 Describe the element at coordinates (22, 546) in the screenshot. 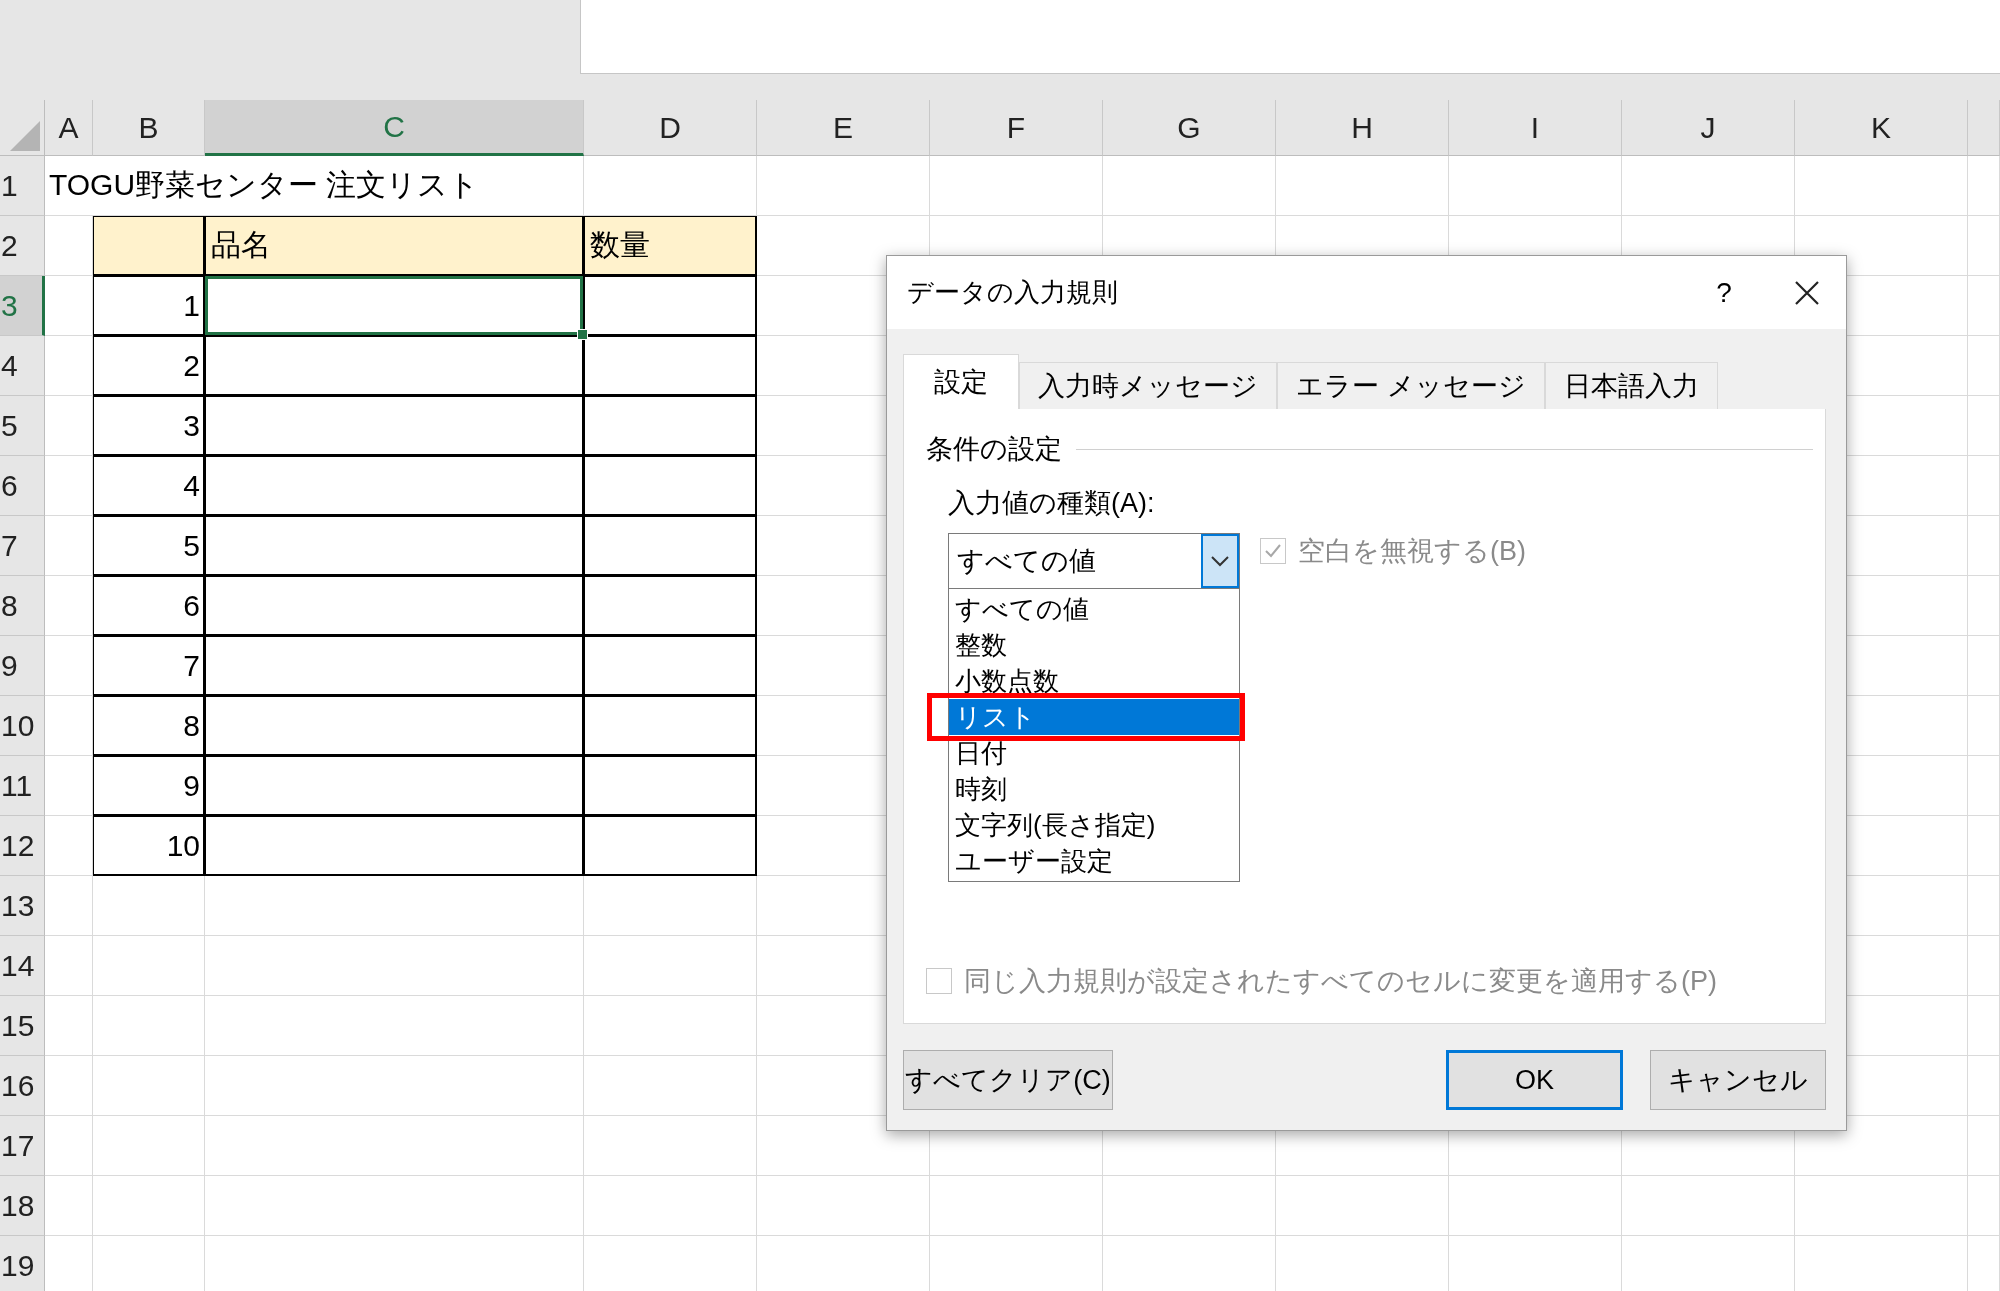

I see `row-header: 7` at that location.